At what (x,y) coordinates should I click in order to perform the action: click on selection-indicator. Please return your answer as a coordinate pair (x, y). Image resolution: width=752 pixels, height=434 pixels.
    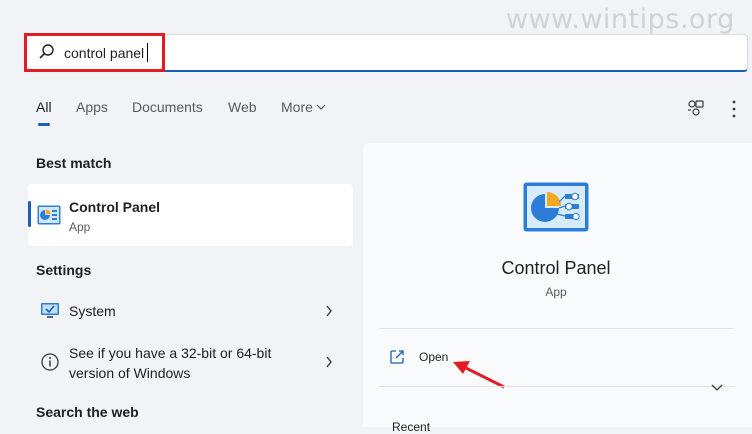
    Looking at the image, I should click on (29, 214).